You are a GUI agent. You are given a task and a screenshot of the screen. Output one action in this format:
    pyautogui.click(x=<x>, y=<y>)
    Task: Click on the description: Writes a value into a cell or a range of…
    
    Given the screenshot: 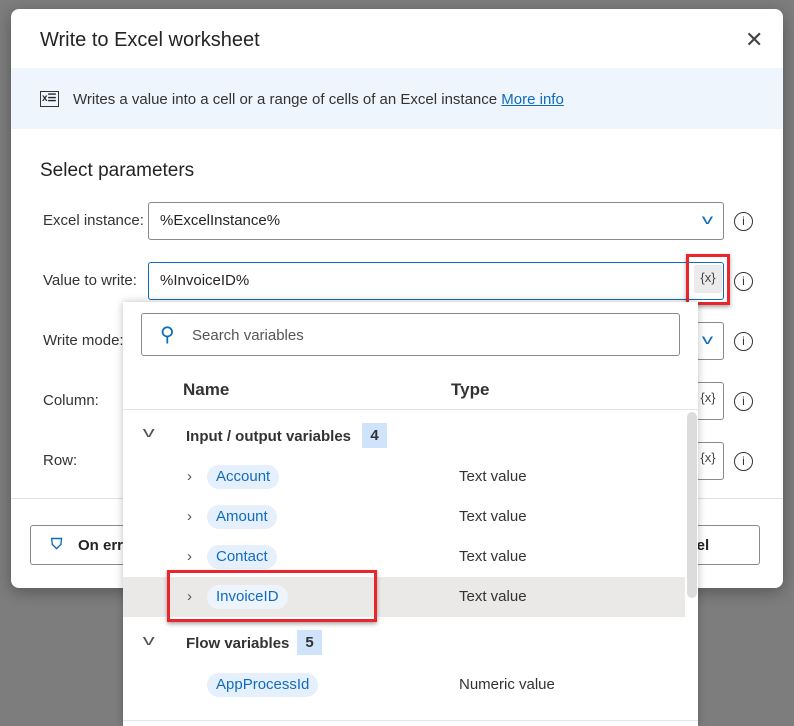 What is the action you would take?
    pyautogui.click(x=285, y=99)
    